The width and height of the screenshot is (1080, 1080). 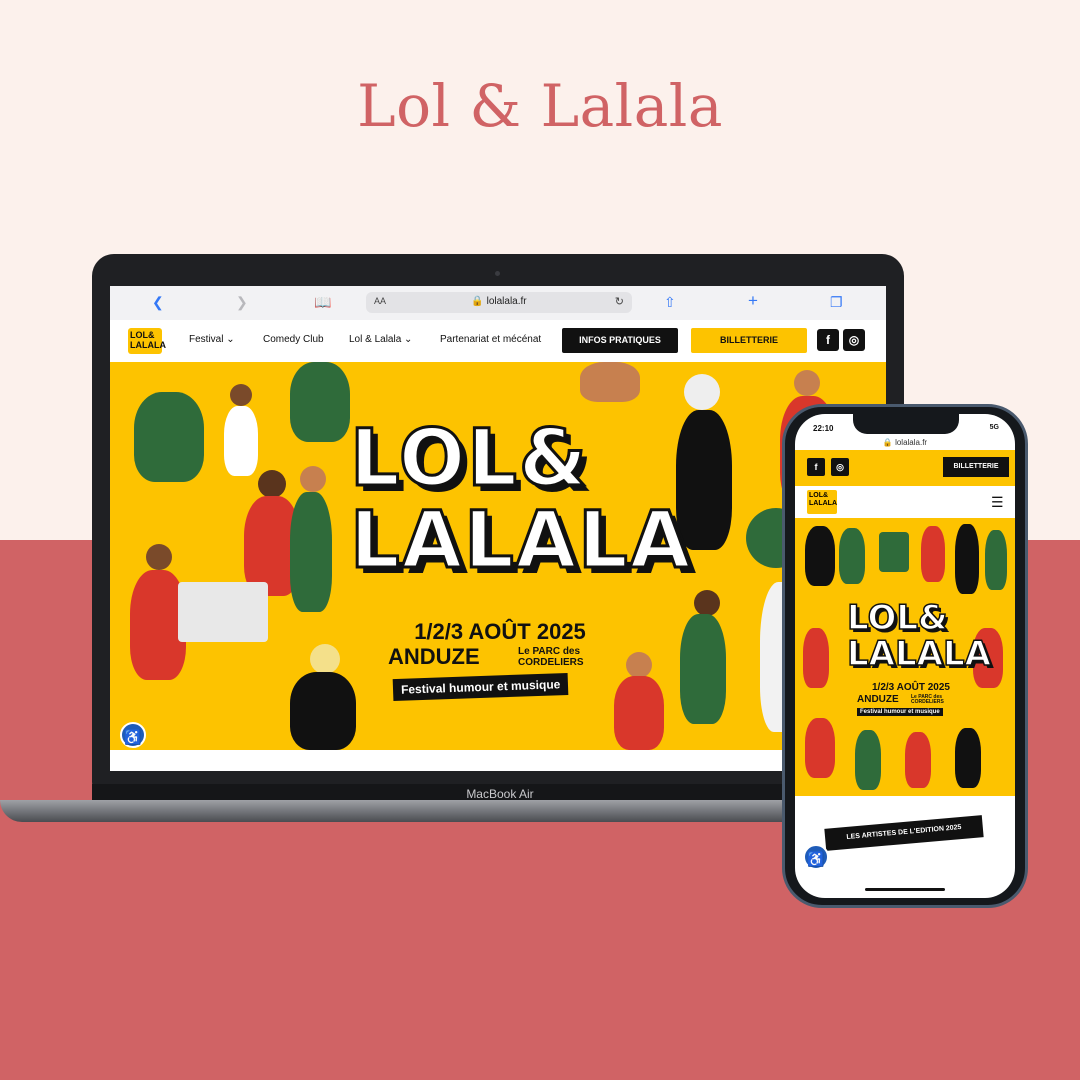 What do you see at coordinates (551, 657) in the screenshot?
I see `hero-venue: Le PARC des CORDELIERS` at bounding box center [551, 657].